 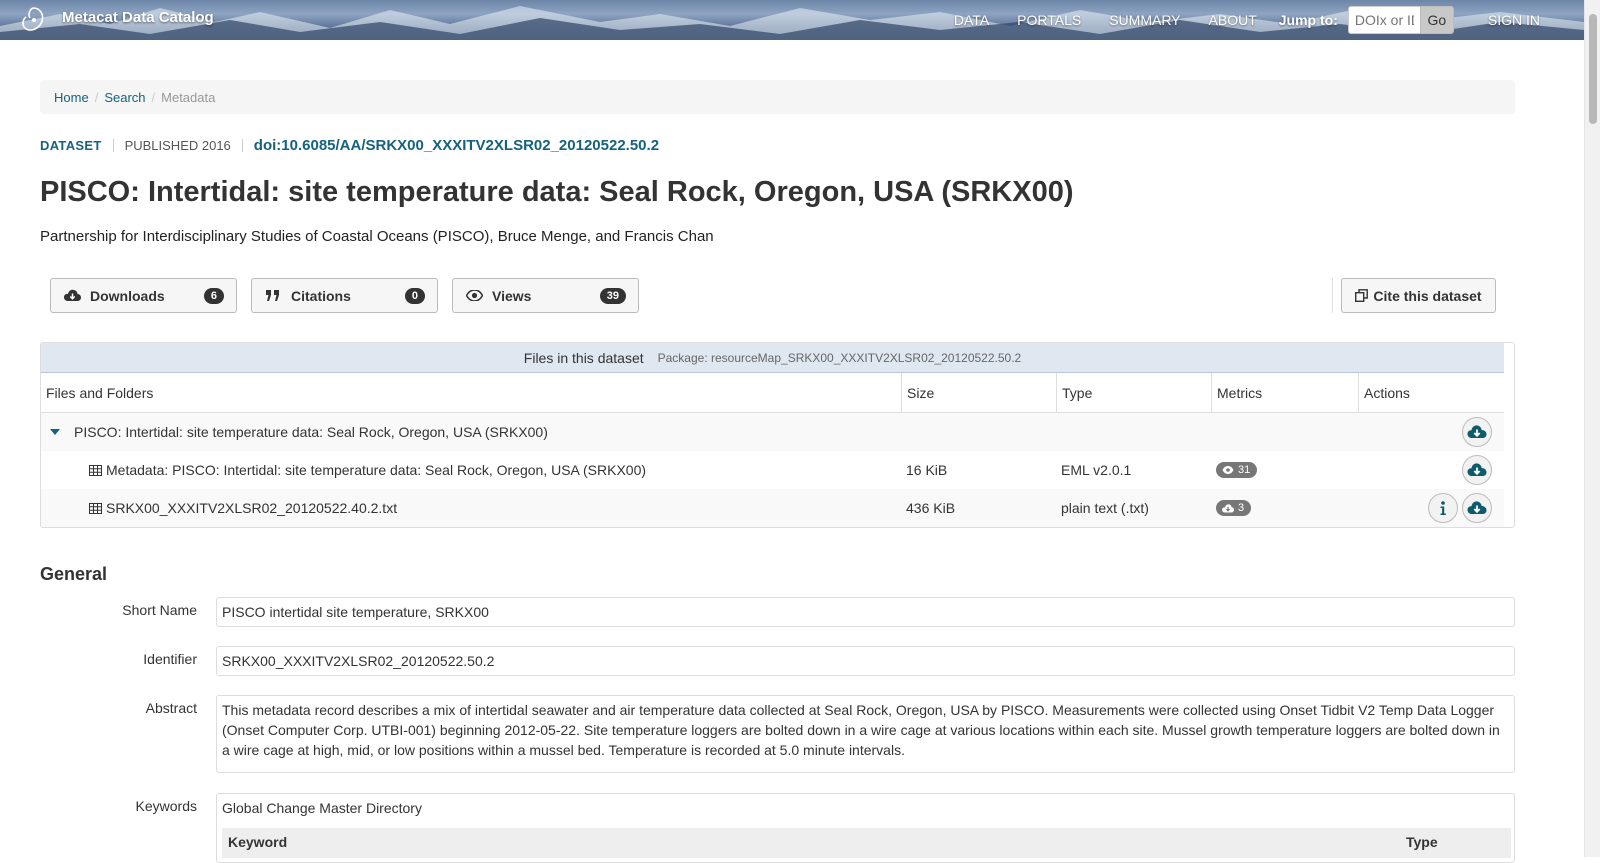 What do you see at coordinates (71, 97) in the screenshot?
I see `breadcrumb-home: Home` at bounding box center [71, 97].